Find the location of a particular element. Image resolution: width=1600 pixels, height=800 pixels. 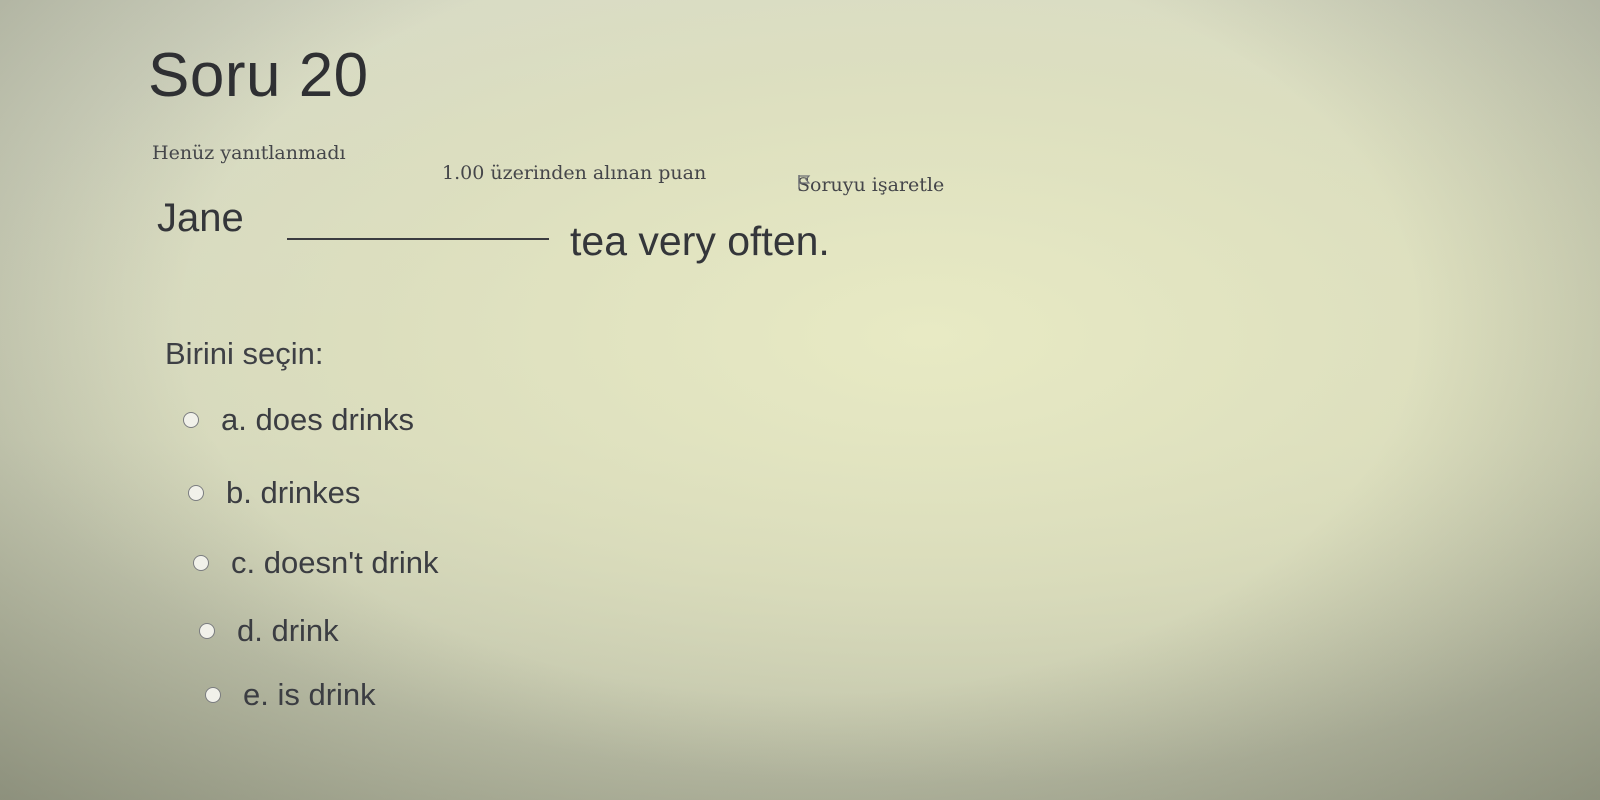

question-text-rest: tea very often. is located at coordinates (700, 241).